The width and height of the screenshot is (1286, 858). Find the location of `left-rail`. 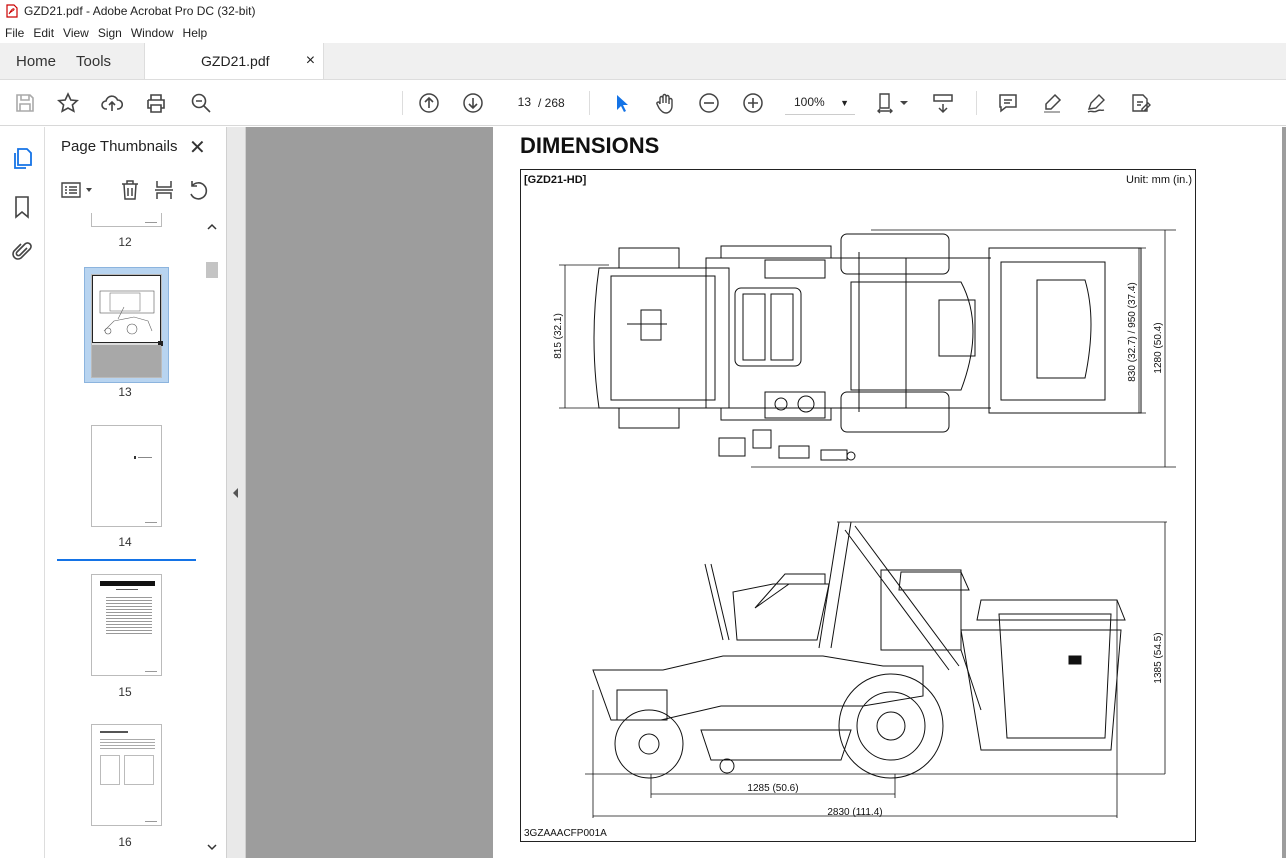

left-rail is located at coordinates (22, 492).